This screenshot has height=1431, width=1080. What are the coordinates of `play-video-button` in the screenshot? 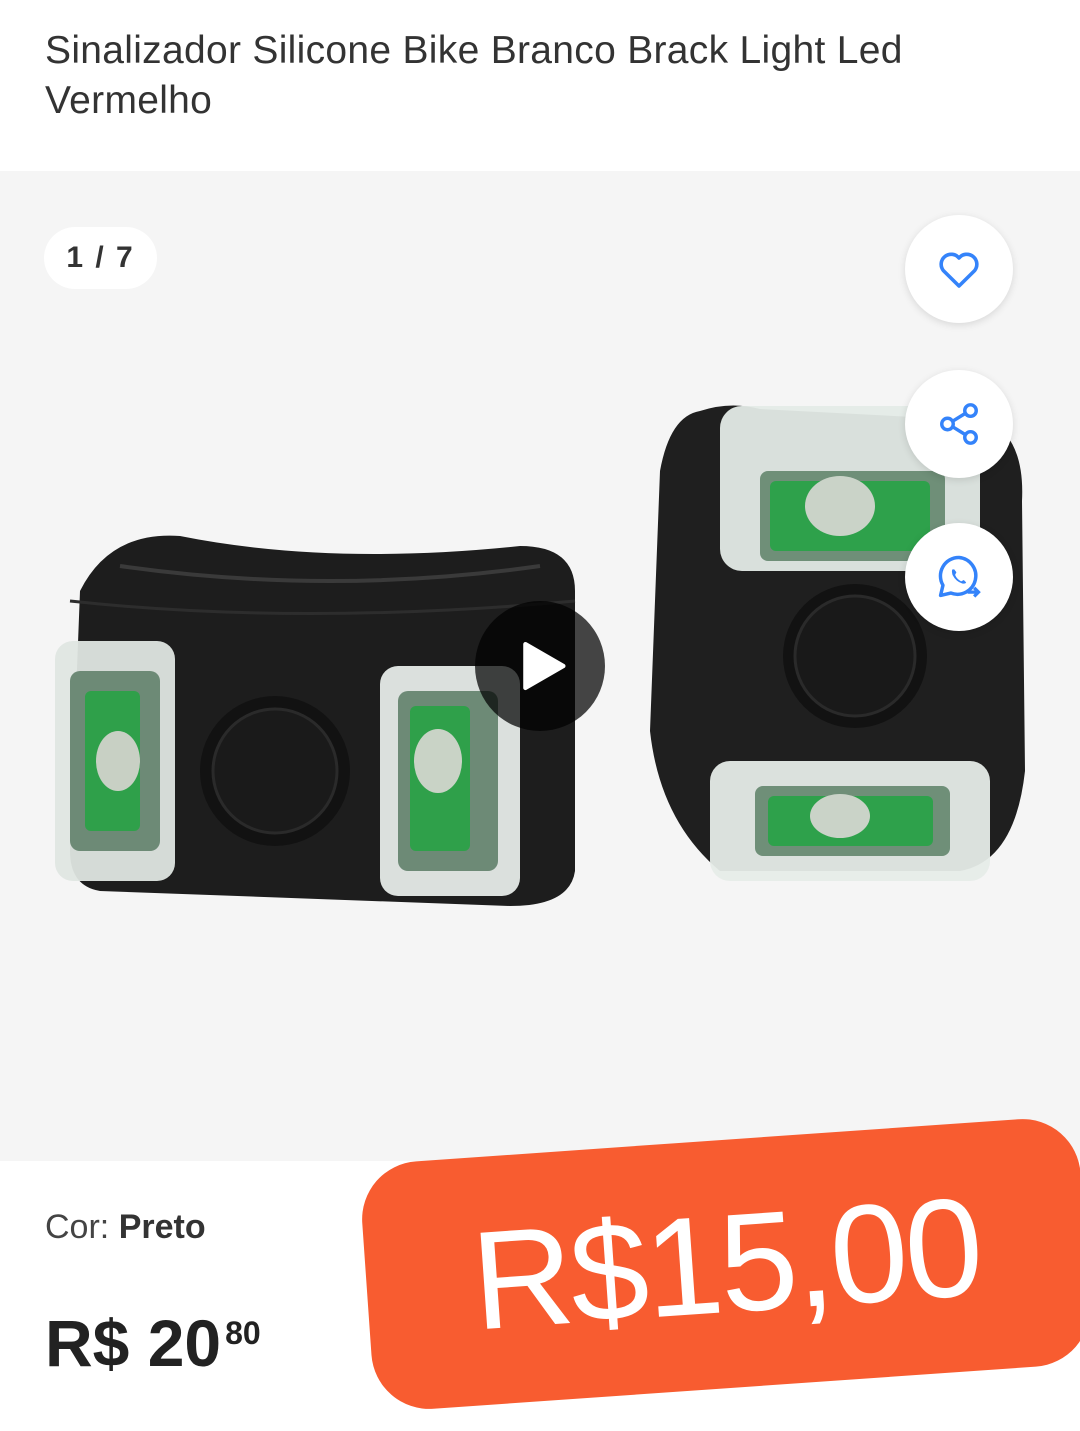 It's located at (540, 666).